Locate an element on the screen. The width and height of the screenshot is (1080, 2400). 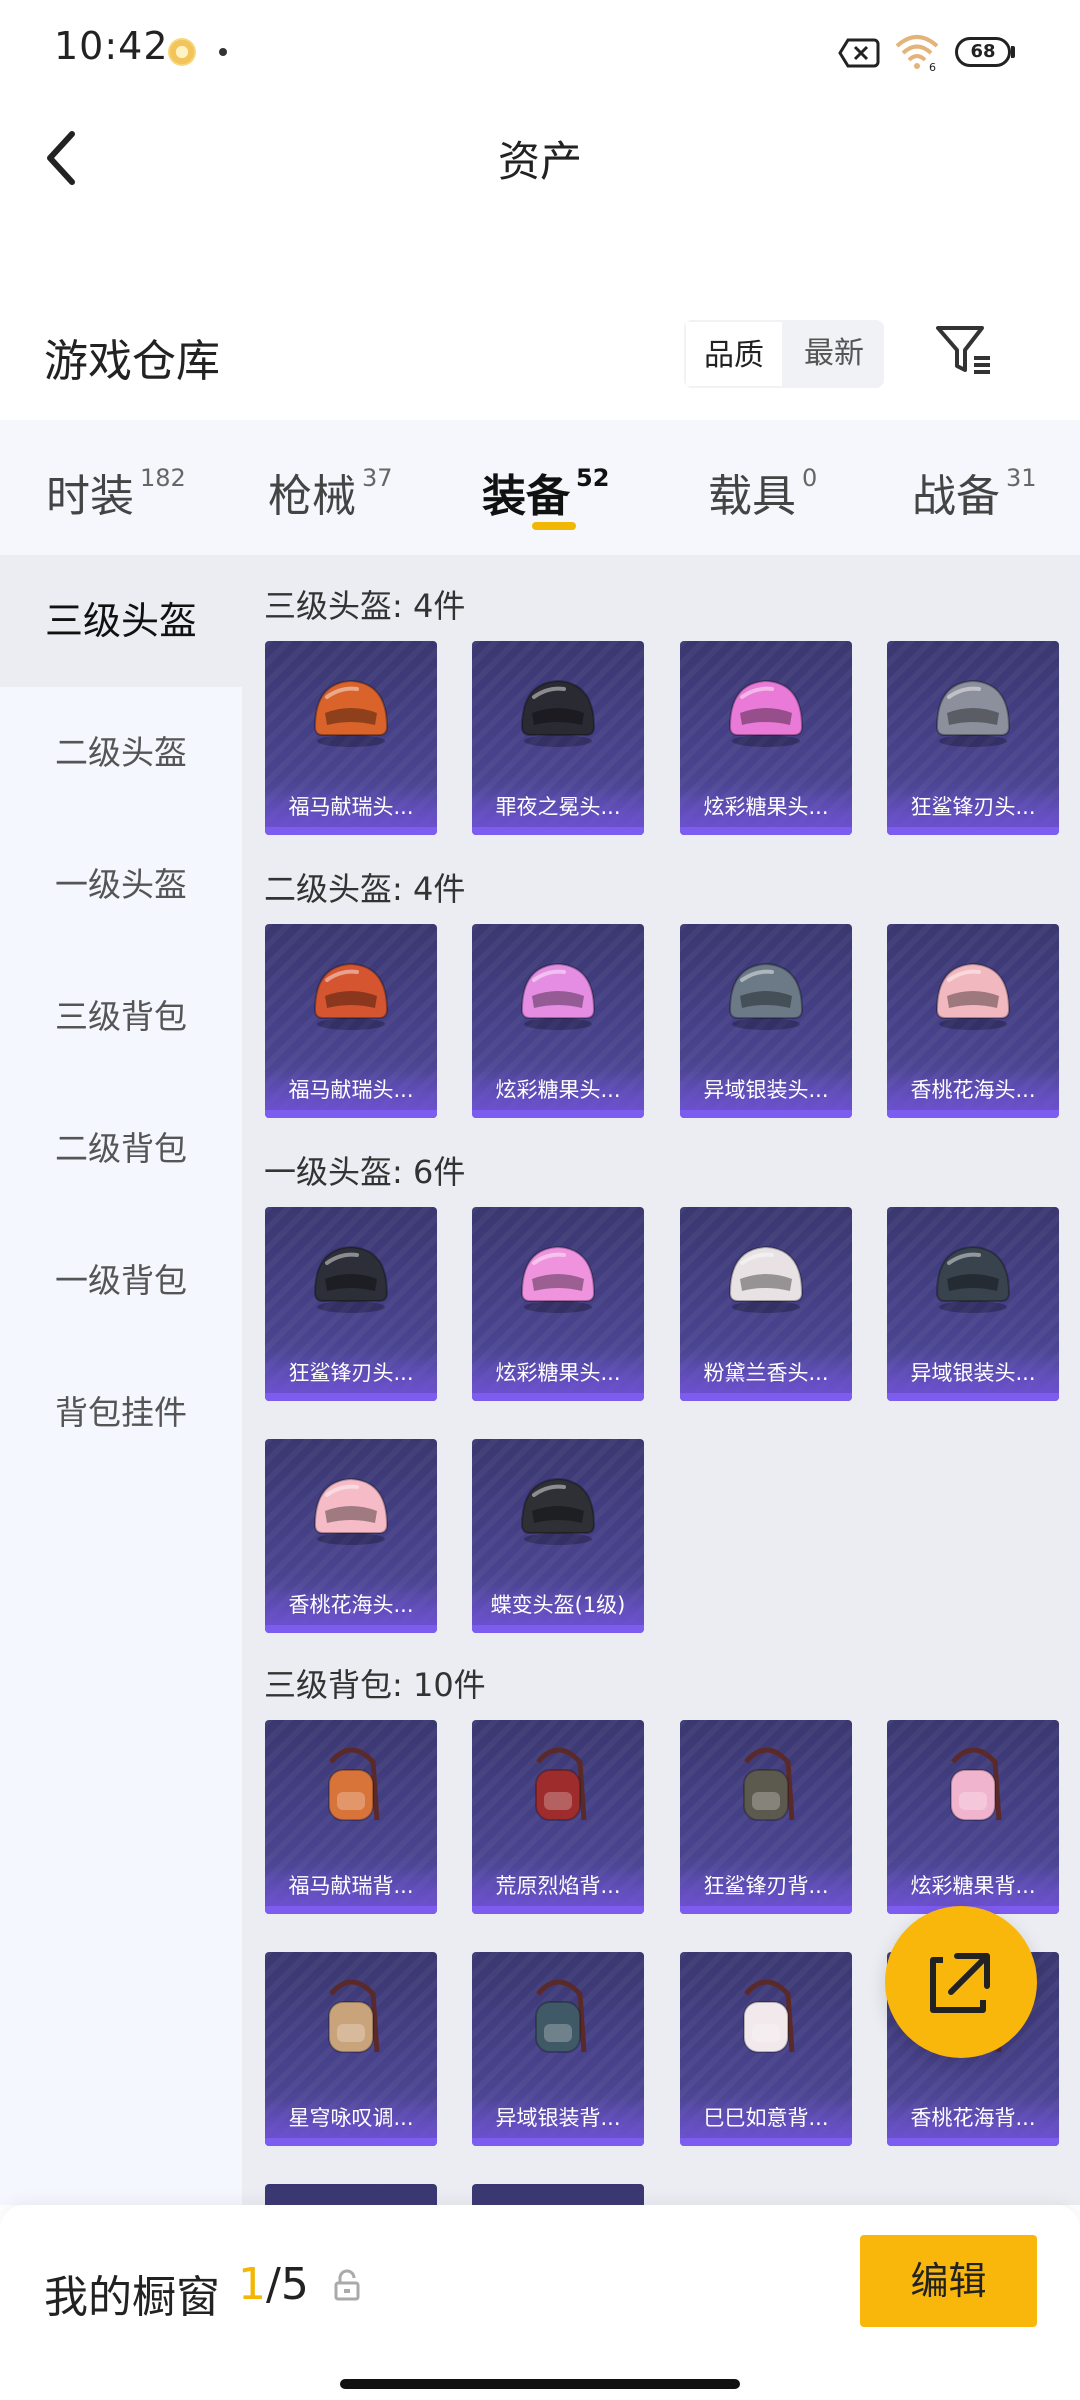
sort-option-quality: 品质 is located at coordinates (734, 354).